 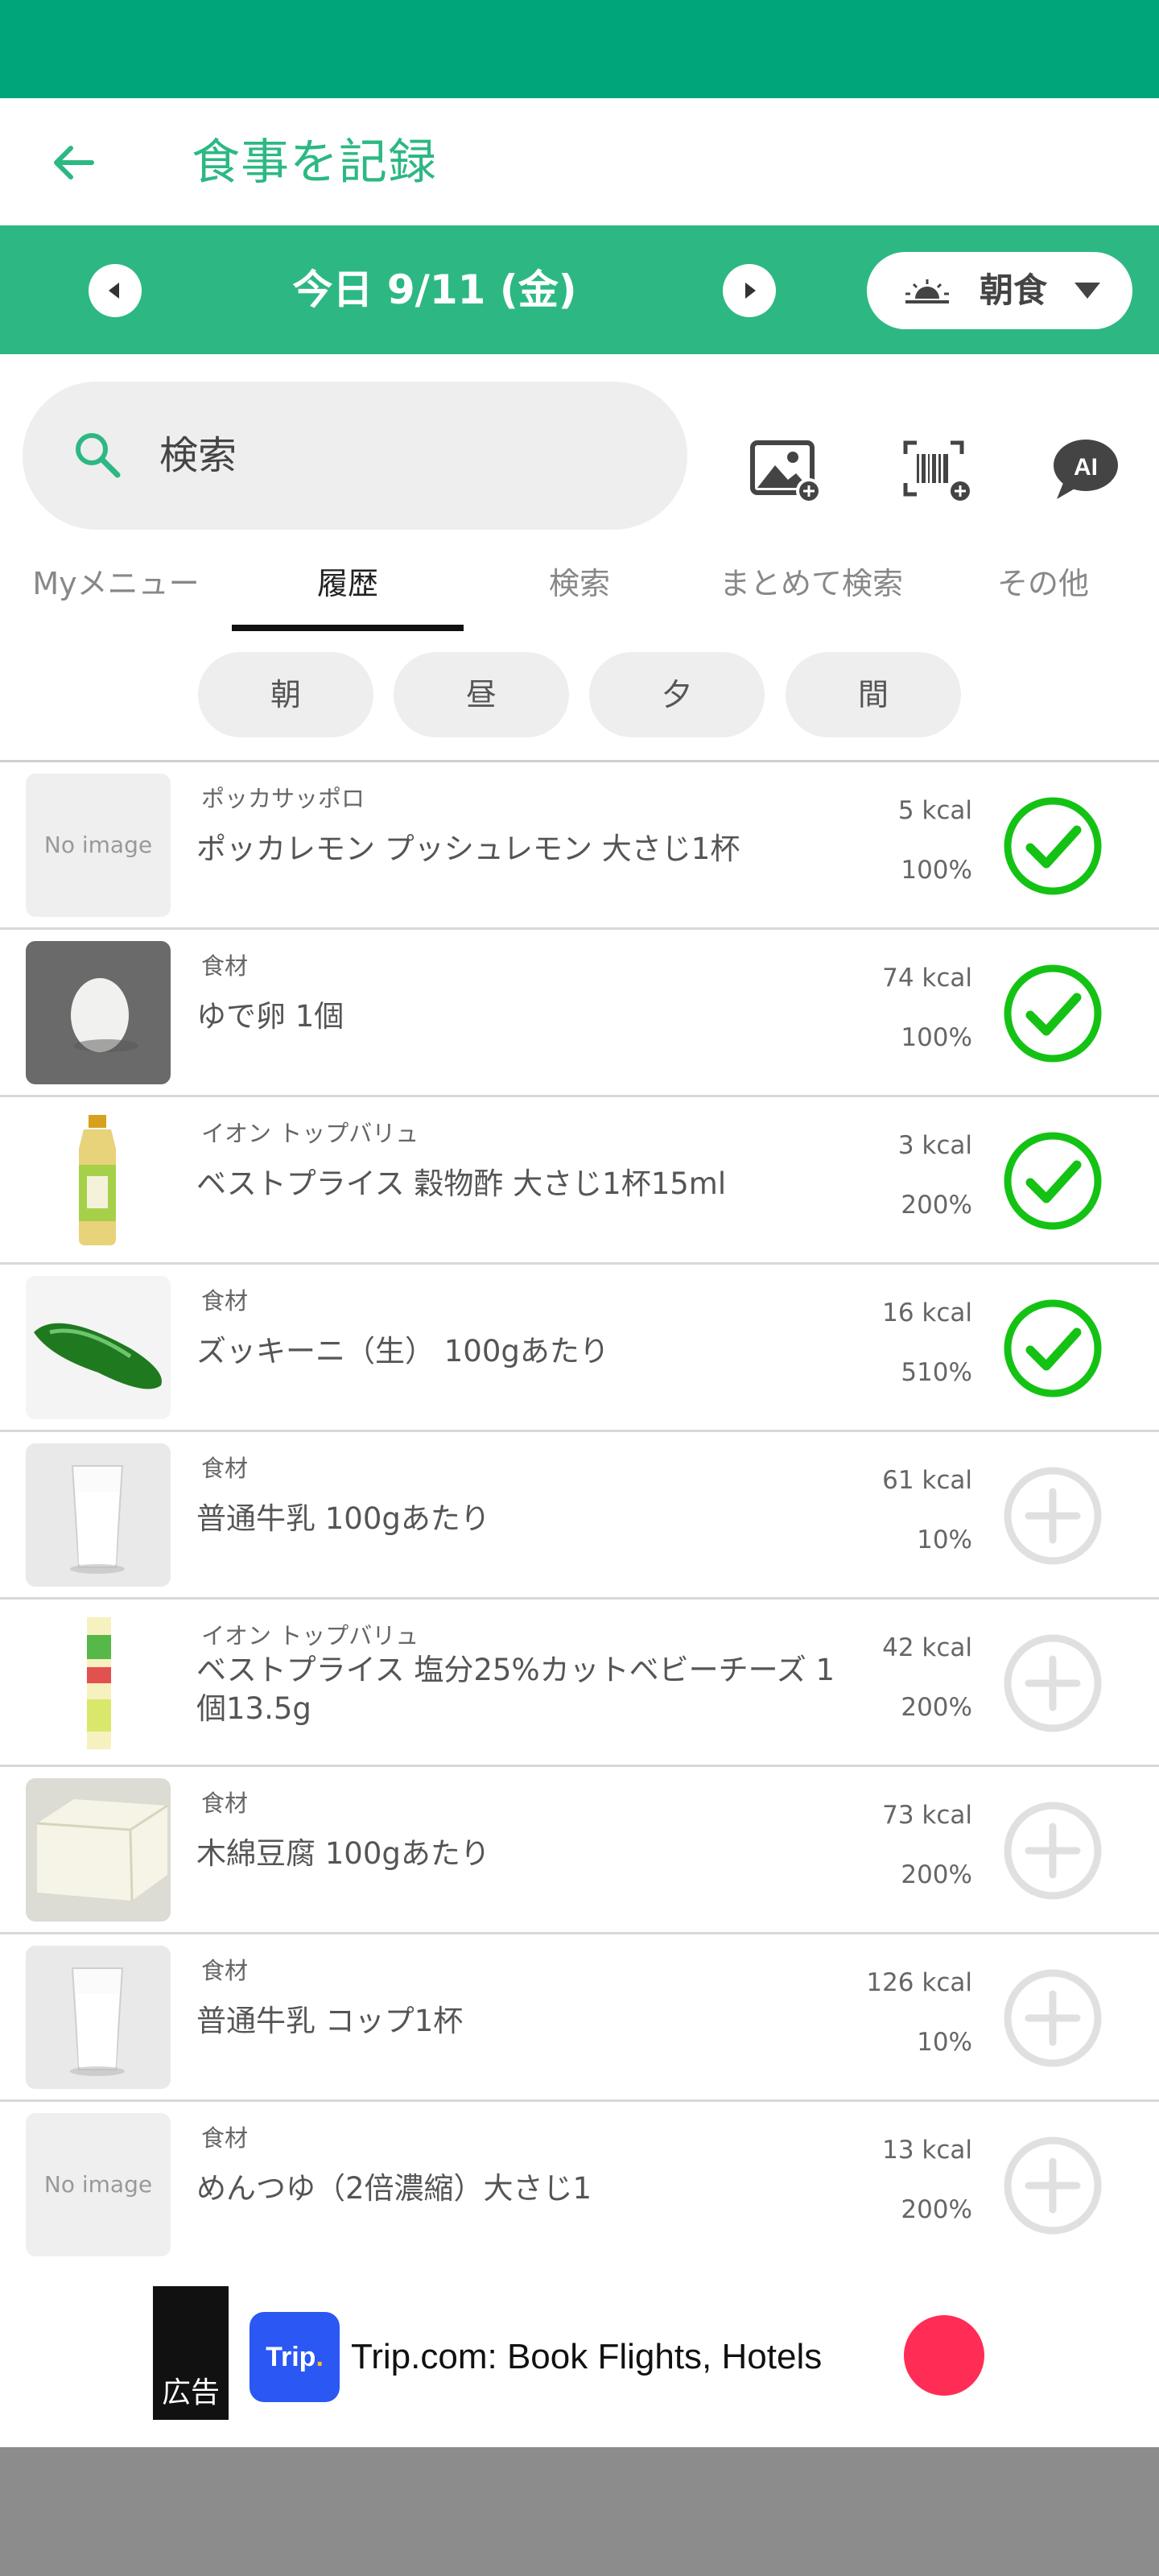 I want to click on barcode-add-icon, so click(x=938, y=472).